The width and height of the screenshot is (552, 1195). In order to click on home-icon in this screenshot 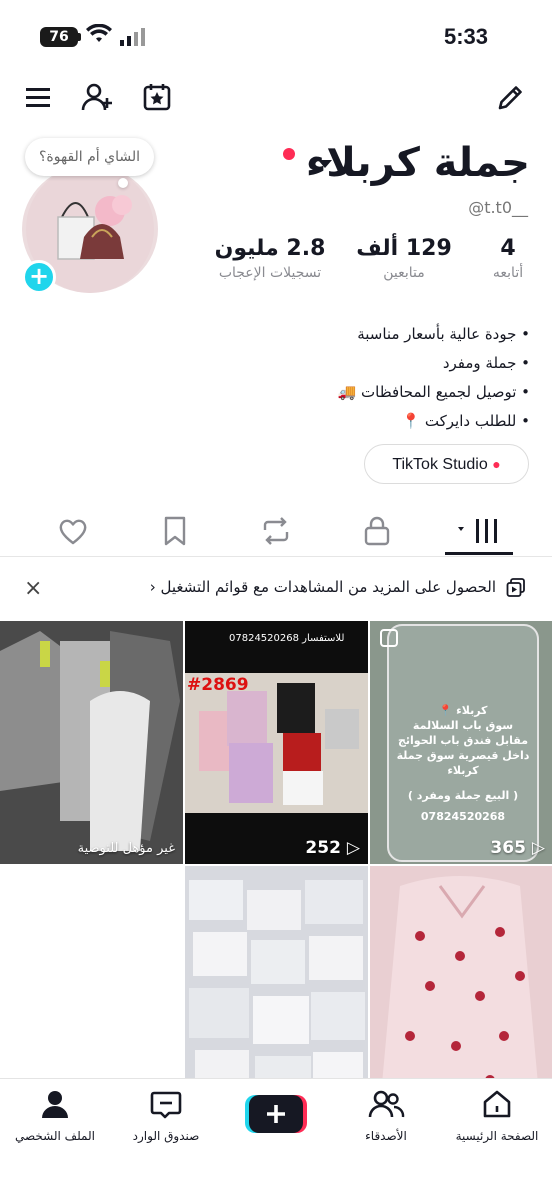, I will do `click(497, 1104)`.